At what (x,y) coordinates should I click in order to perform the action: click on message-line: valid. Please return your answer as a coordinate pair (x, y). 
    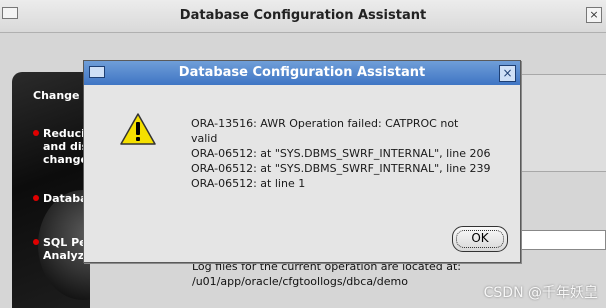
    Looking at the image, I should click on (204, 138).